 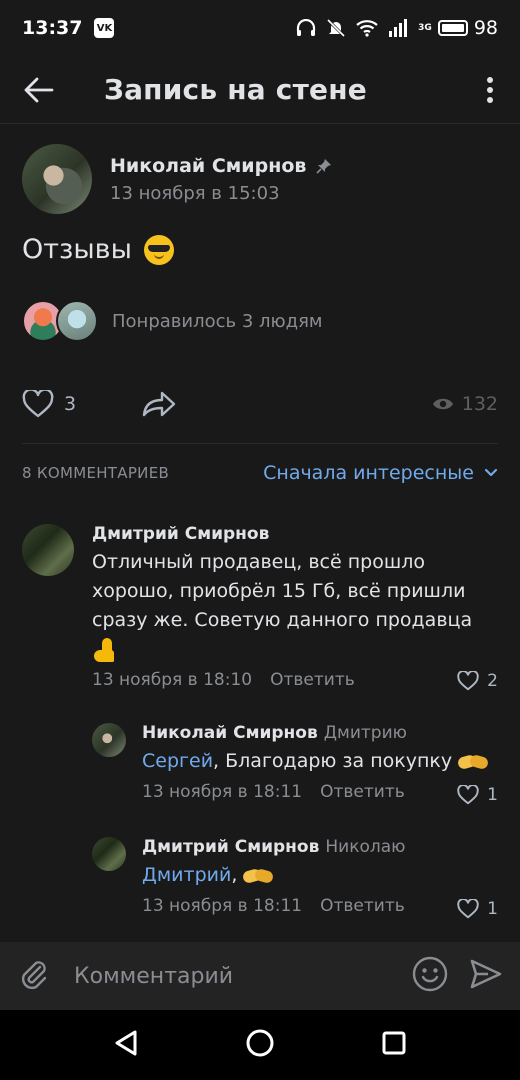 I want to click on page-title: Запись на стене, so click(x=235, y=89).